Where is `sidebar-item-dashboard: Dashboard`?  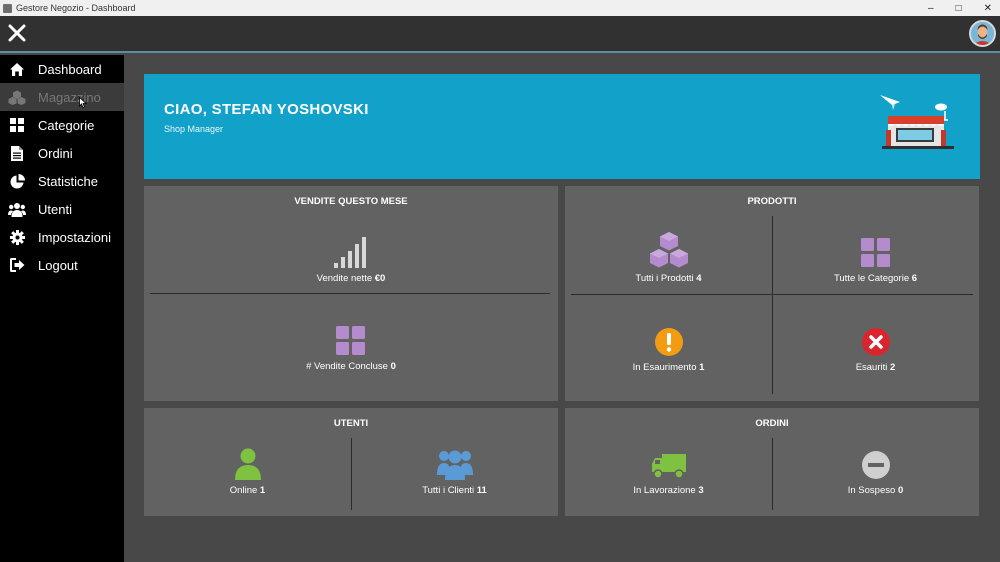
sidebar-item-dashboard: Dashboard is located at coordinates (62, 69).